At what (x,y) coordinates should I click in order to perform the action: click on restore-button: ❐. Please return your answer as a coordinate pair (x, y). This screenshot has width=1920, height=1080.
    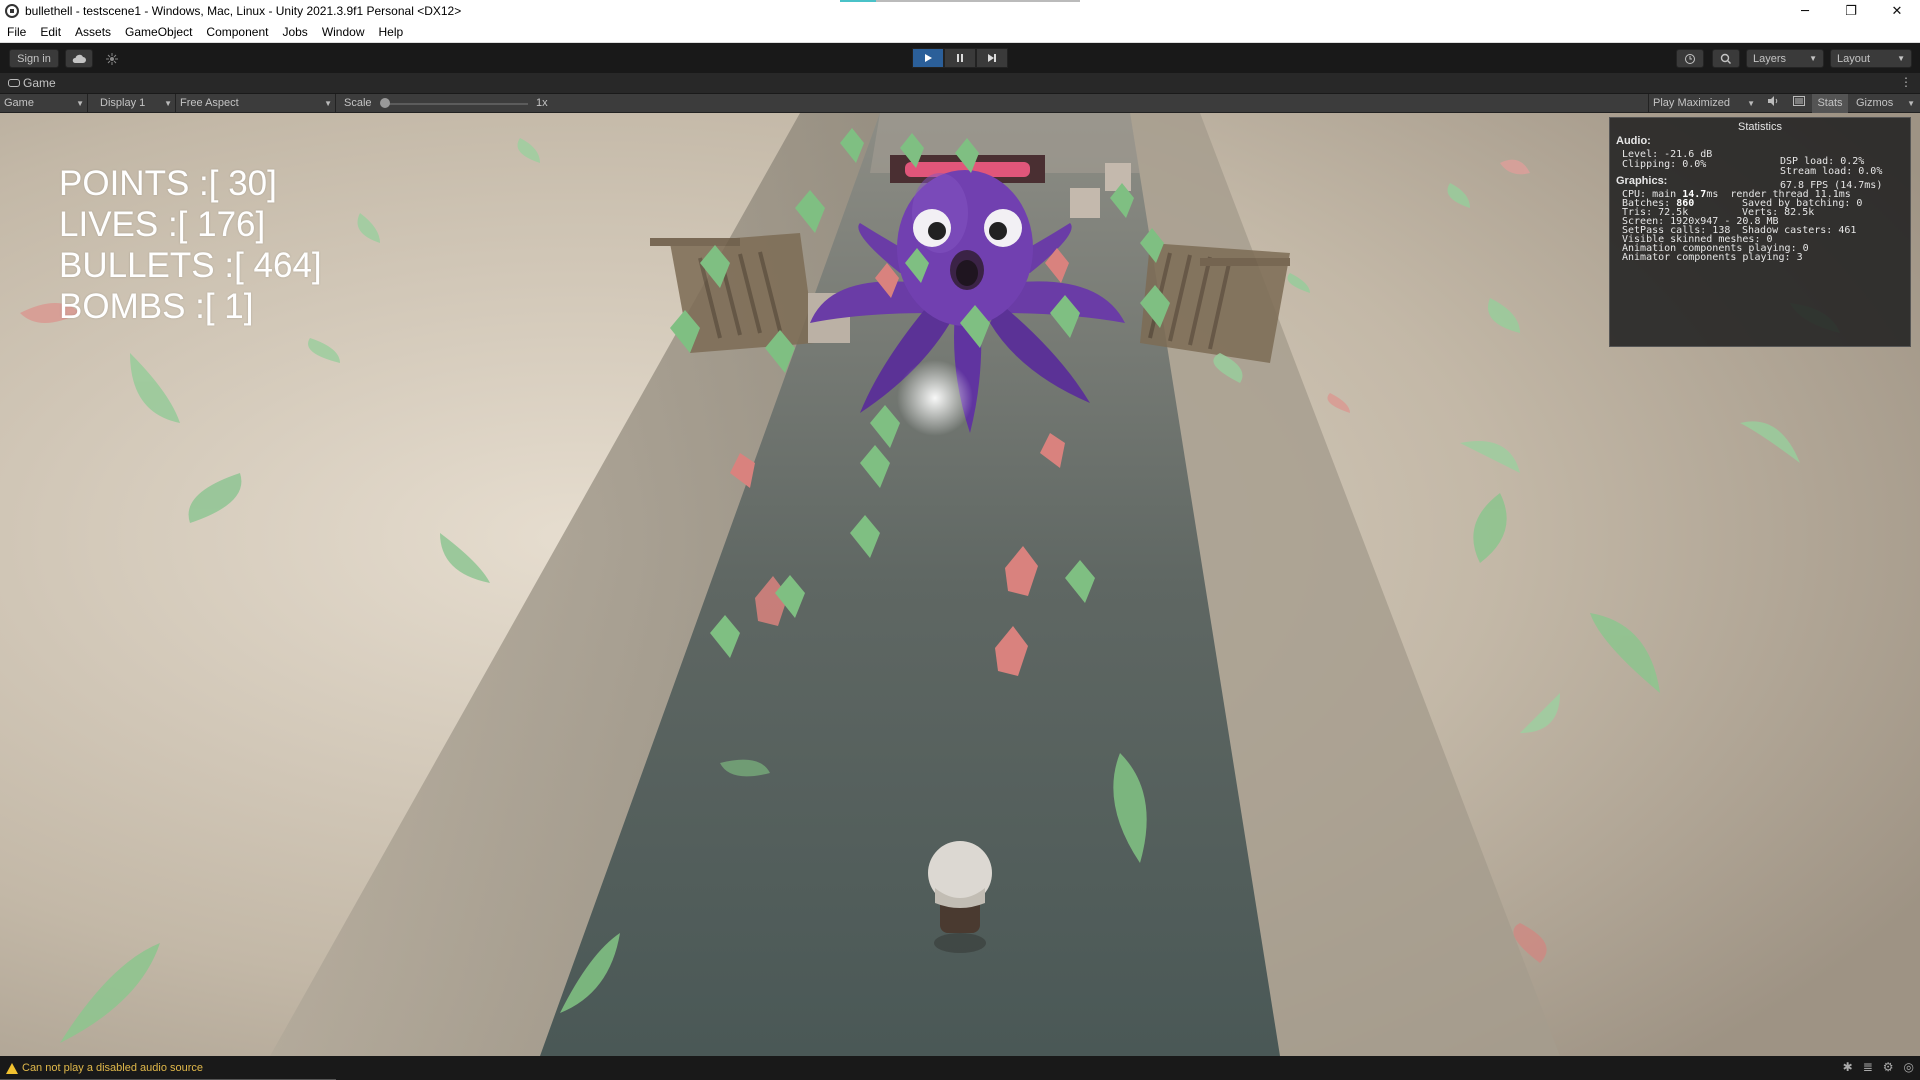
    Looking at the image, I should click on (1851, 11).